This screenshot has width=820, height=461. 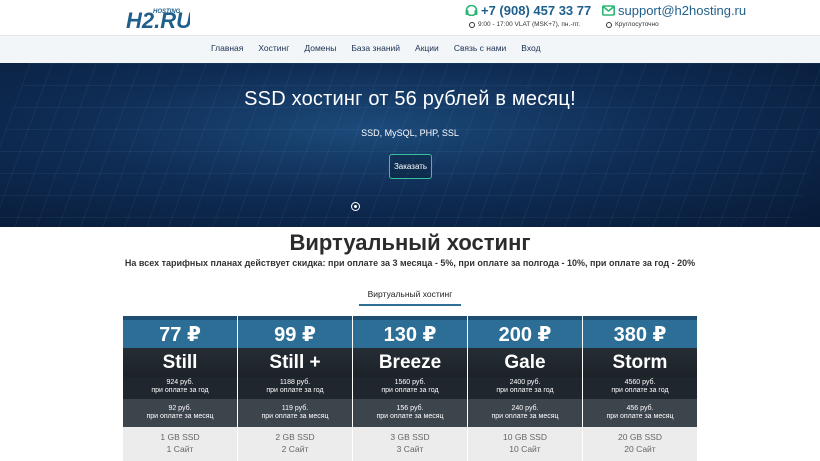 What do you see at coordinates (295, 413) in the screenshot?
I see `plan-month-price: 119 руб. при оплате за месяц` at bounding box center [295, 413].